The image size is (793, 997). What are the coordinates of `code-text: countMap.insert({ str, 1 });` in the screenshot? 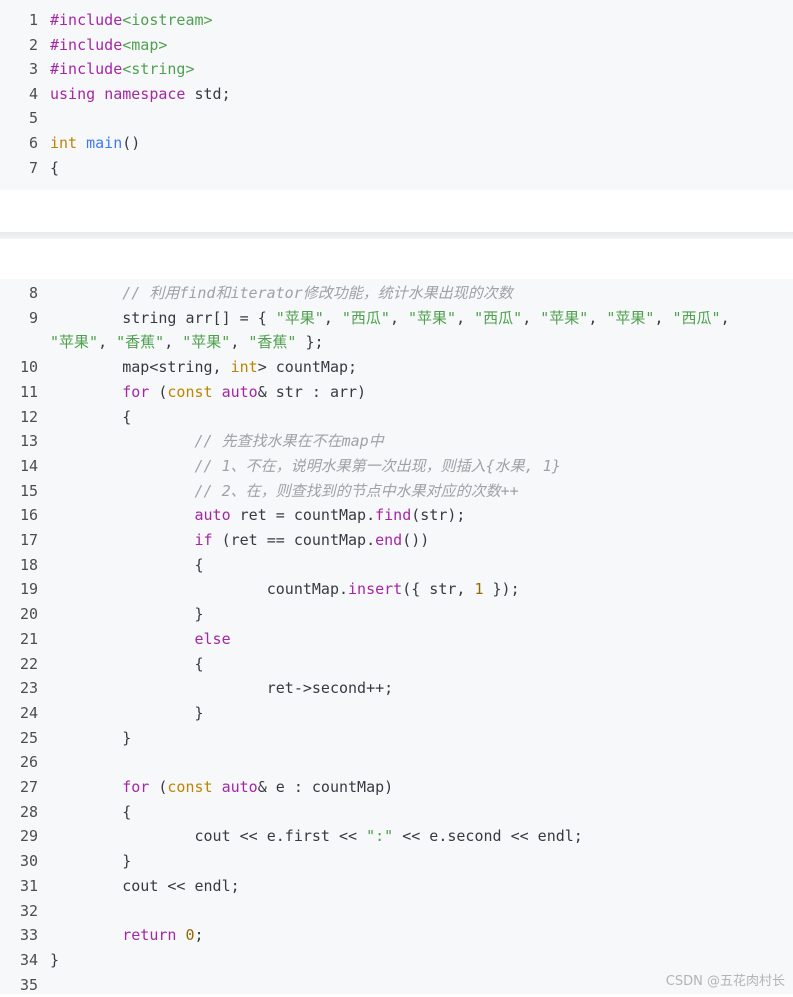 It's located at (285, 589).